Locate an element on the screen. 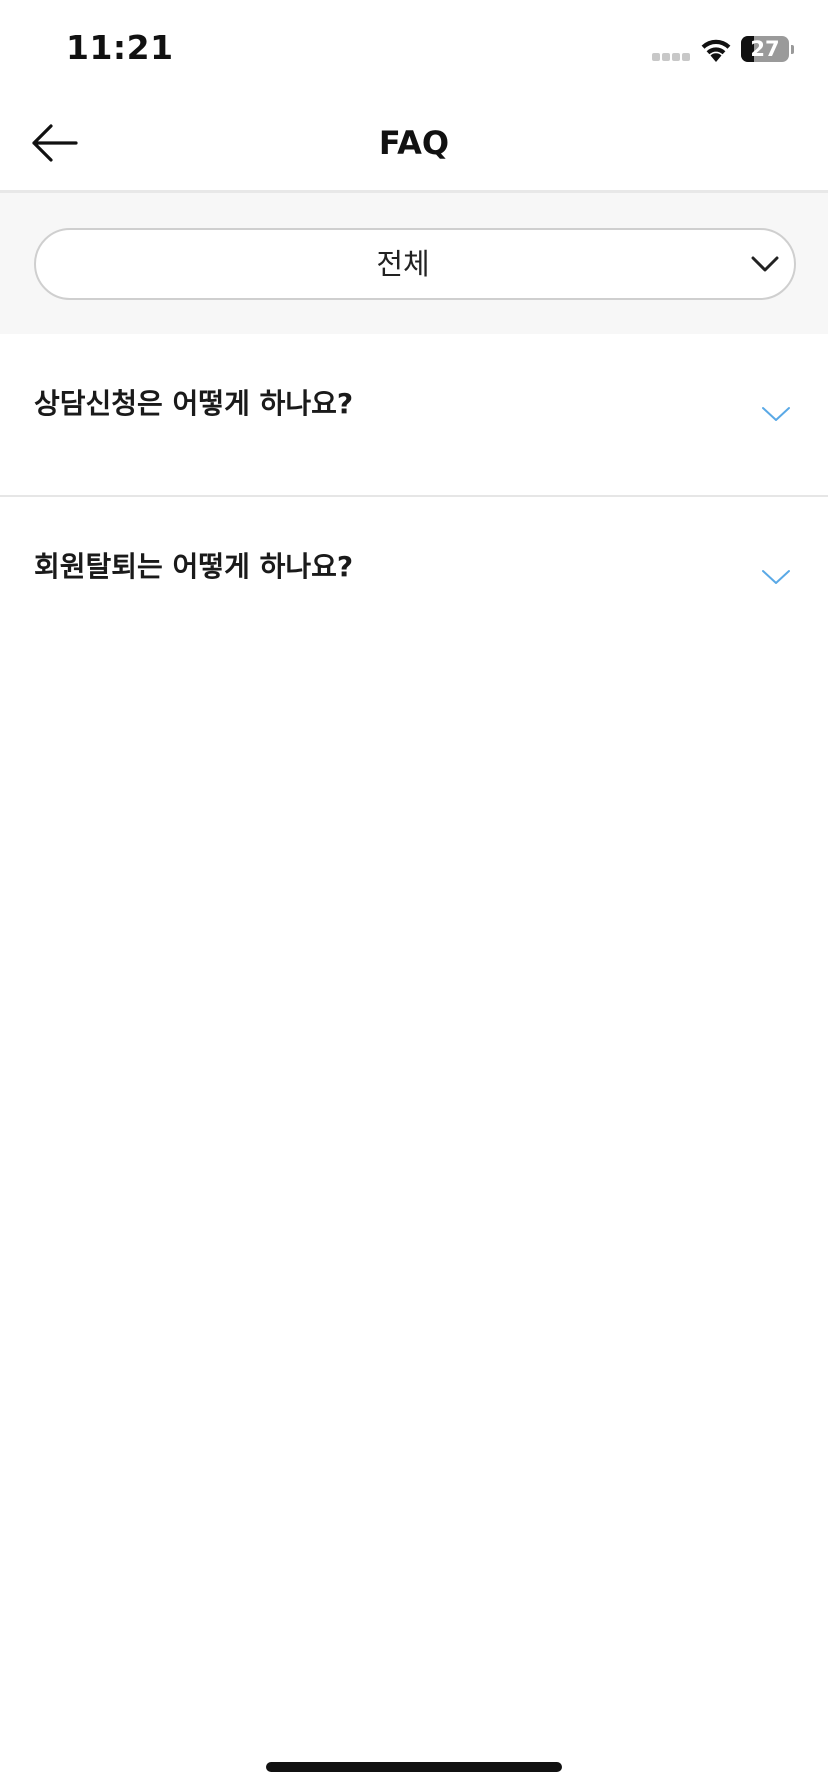 Image resolution: width=828 pixels, height=1792 pixels. battery-cap is located at coordinates (792, 49).